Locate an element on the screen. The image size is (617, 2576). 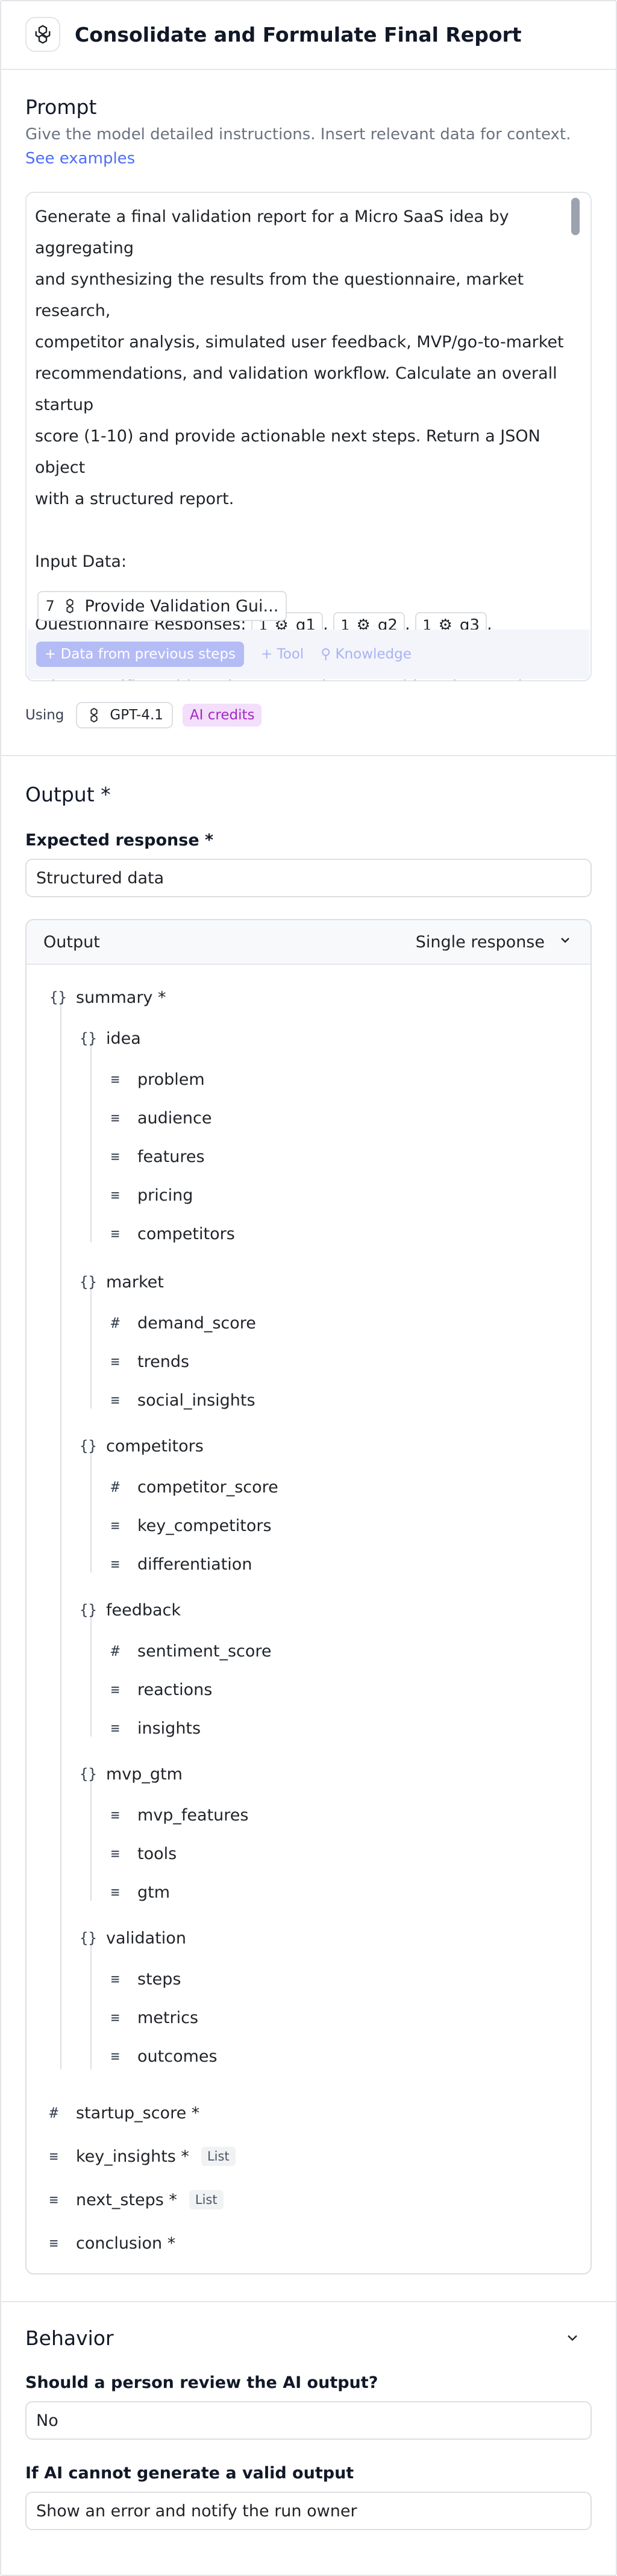
model-row: Using GPT-4.1 AI credits is located at coordinates (143, 715).